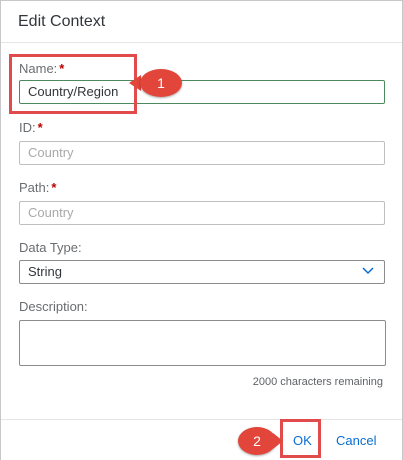 The height and width of the screenshot is (460, 403). I want to click on callout-1-badge: 1, so click(161, 83).